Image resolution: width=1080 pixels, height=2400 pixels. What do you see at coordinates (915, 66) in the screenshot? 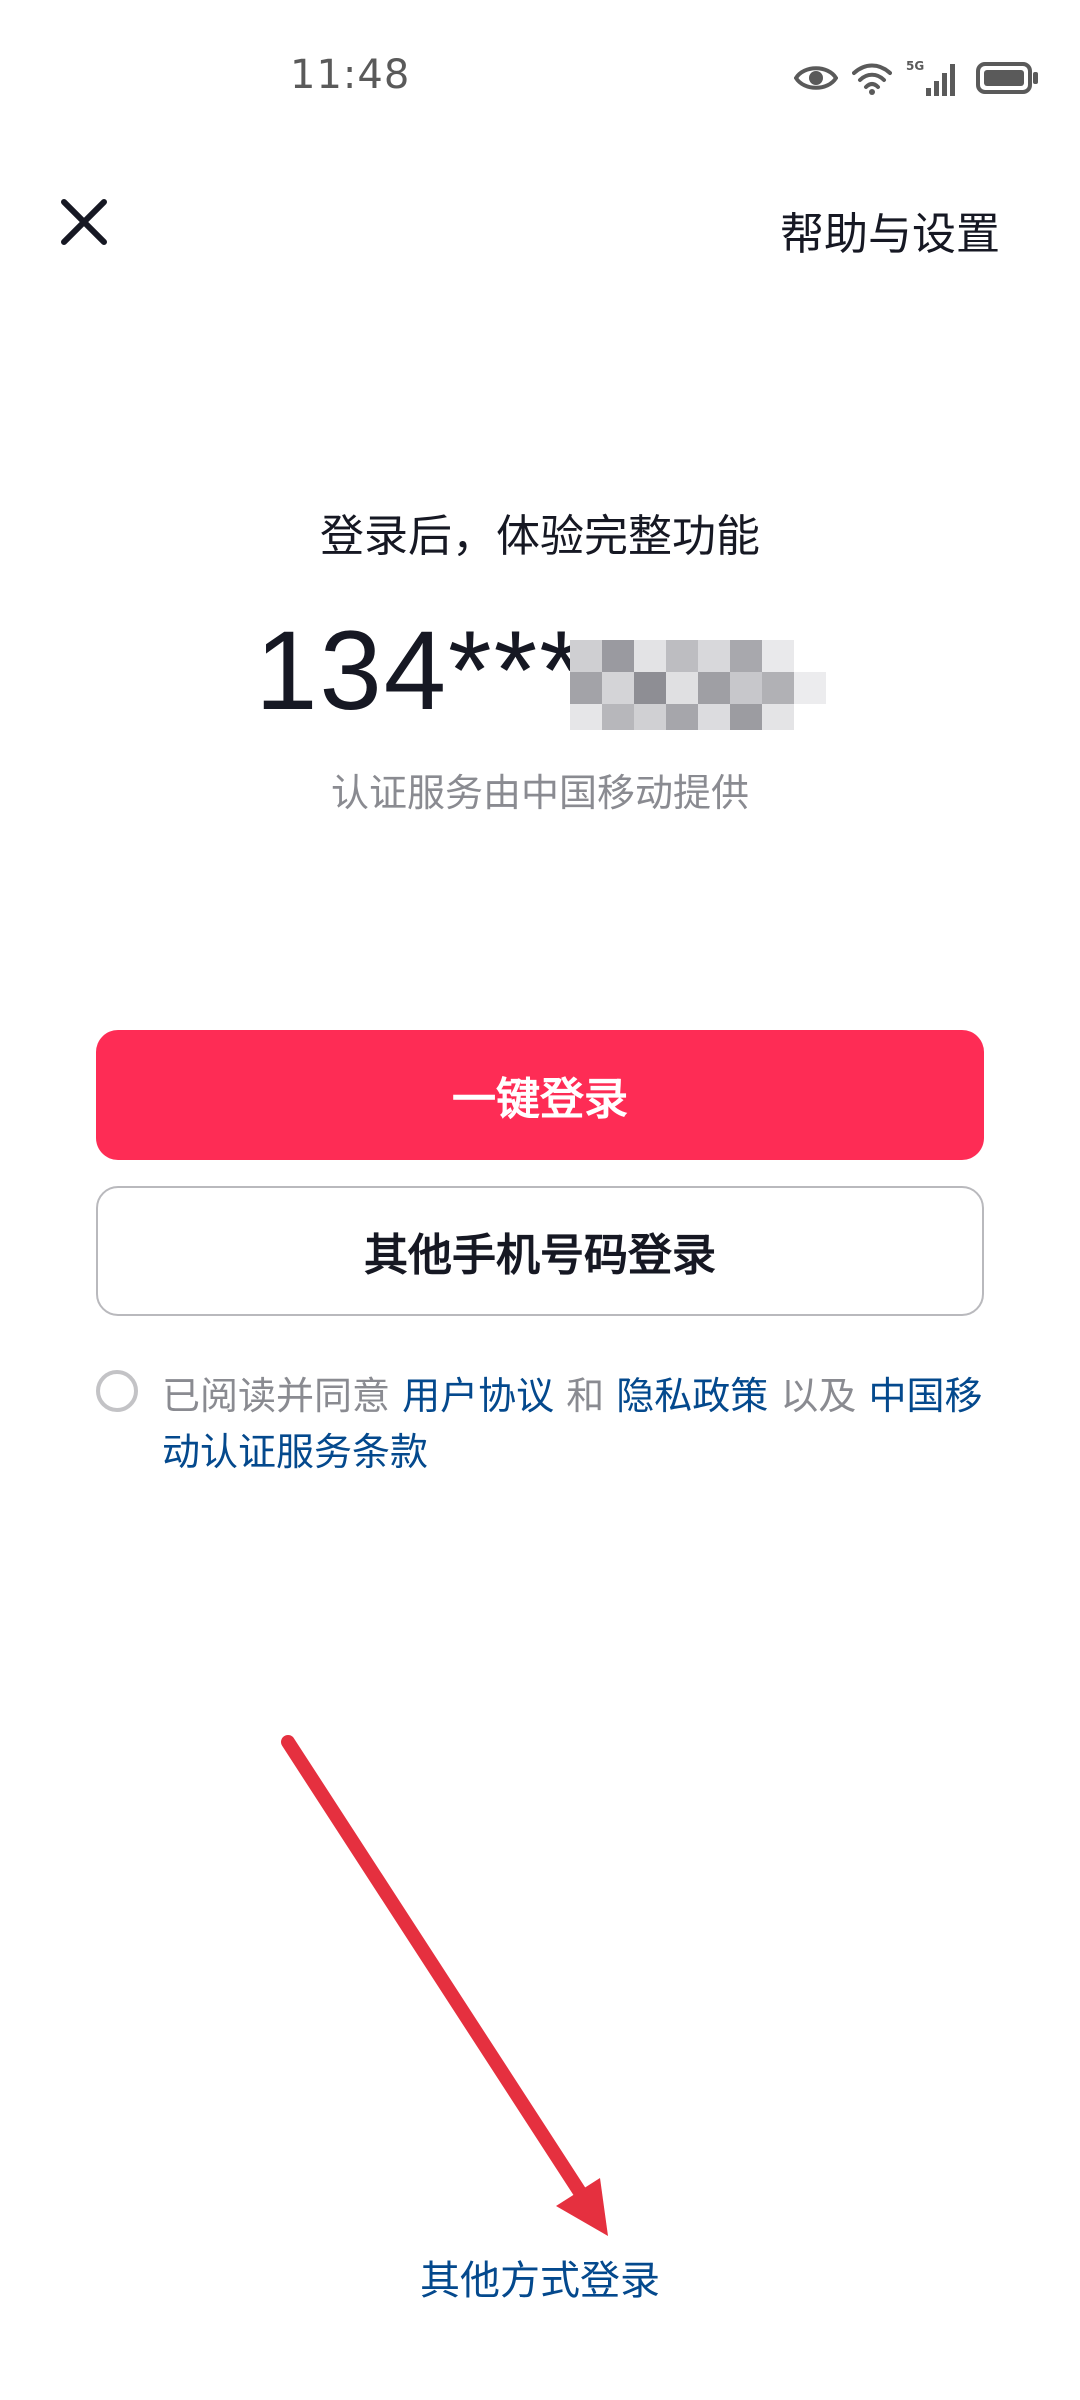
I see `network-label: 5G` at bounding box center [915, 66].